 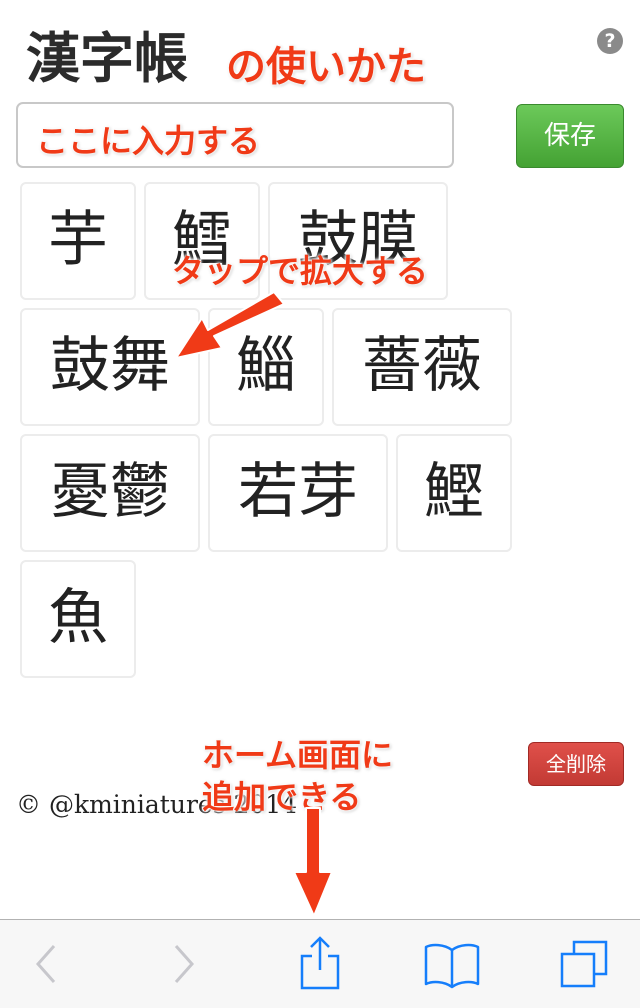 I want to click on browser-toolbar, so click(x=320, y=963).